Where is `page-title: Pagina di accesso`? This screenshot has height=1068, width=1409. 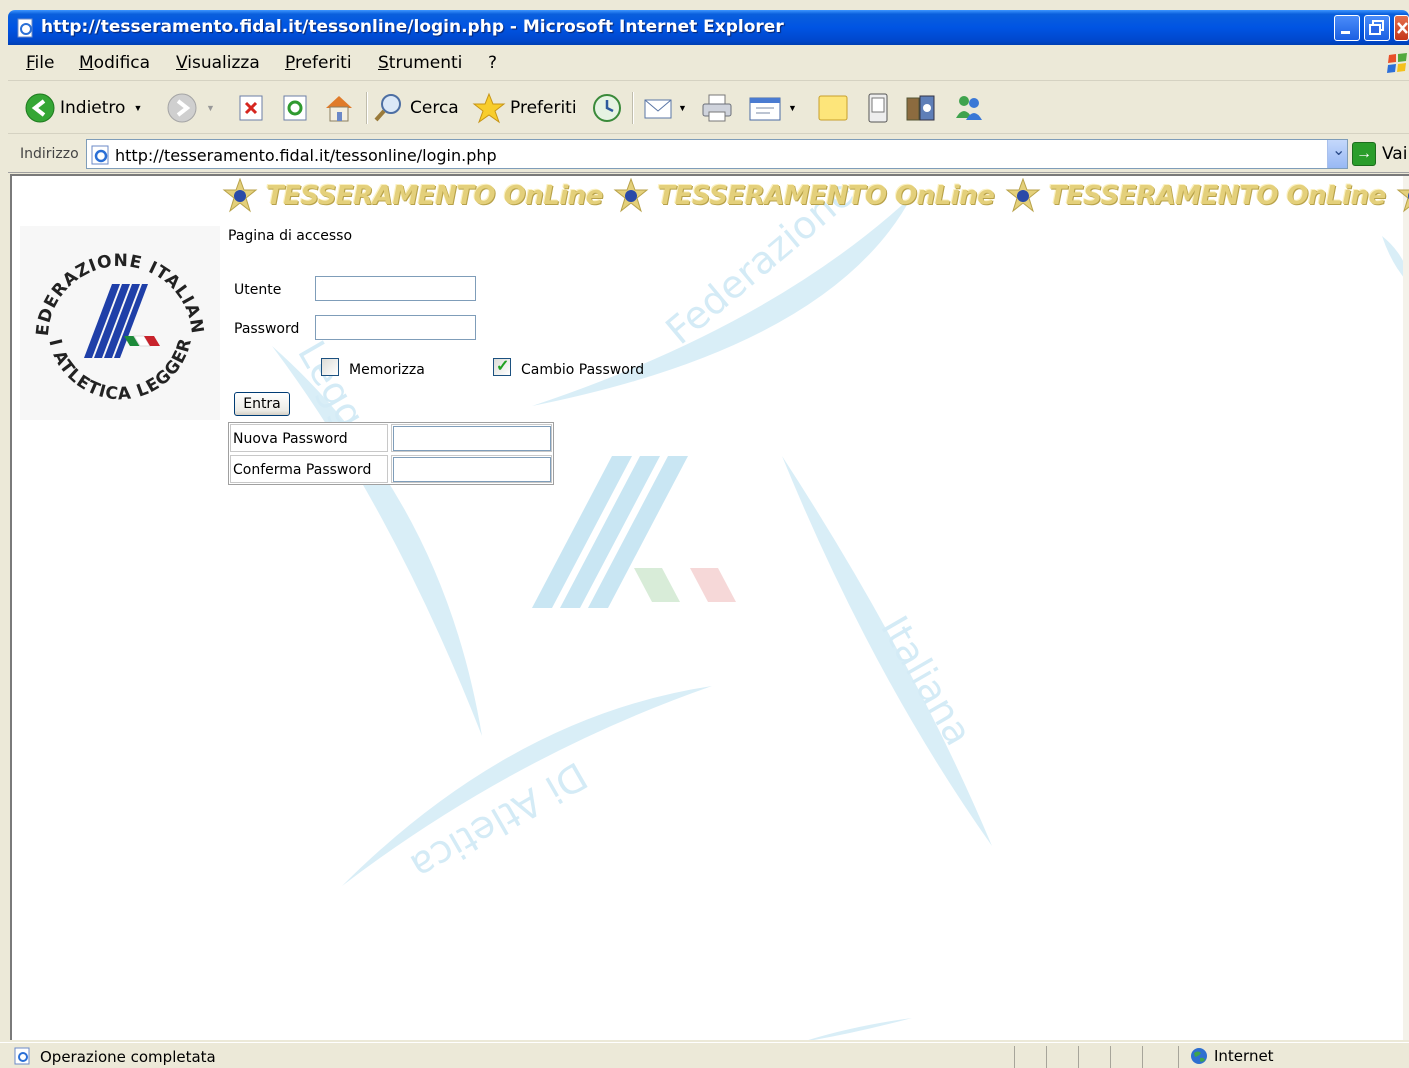
page-title: Pagina di accesso is located at coordinates (290, 236).